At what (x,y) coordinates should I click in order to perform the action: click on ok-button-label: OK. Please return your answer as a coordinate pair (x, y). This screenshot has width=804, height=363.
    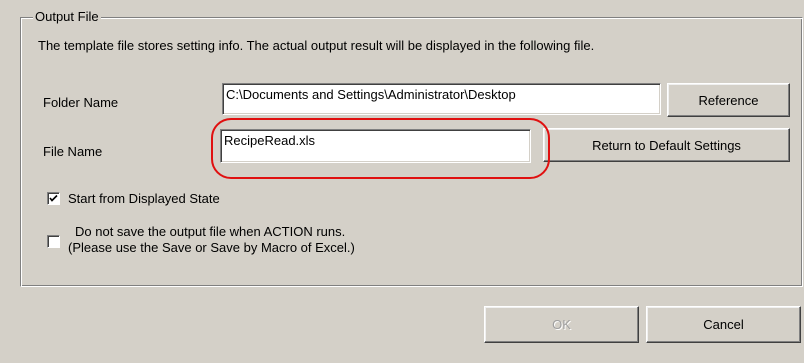
    Looking at the image, I should click on (561, 324).